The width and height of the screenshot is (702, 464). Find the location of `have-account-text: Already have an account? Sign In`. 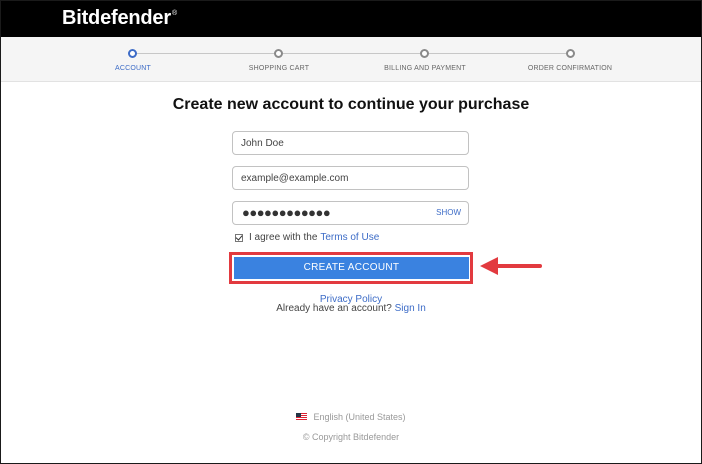

have-account-text: Already have an account? Sign In is located at coordinates (351, 308).